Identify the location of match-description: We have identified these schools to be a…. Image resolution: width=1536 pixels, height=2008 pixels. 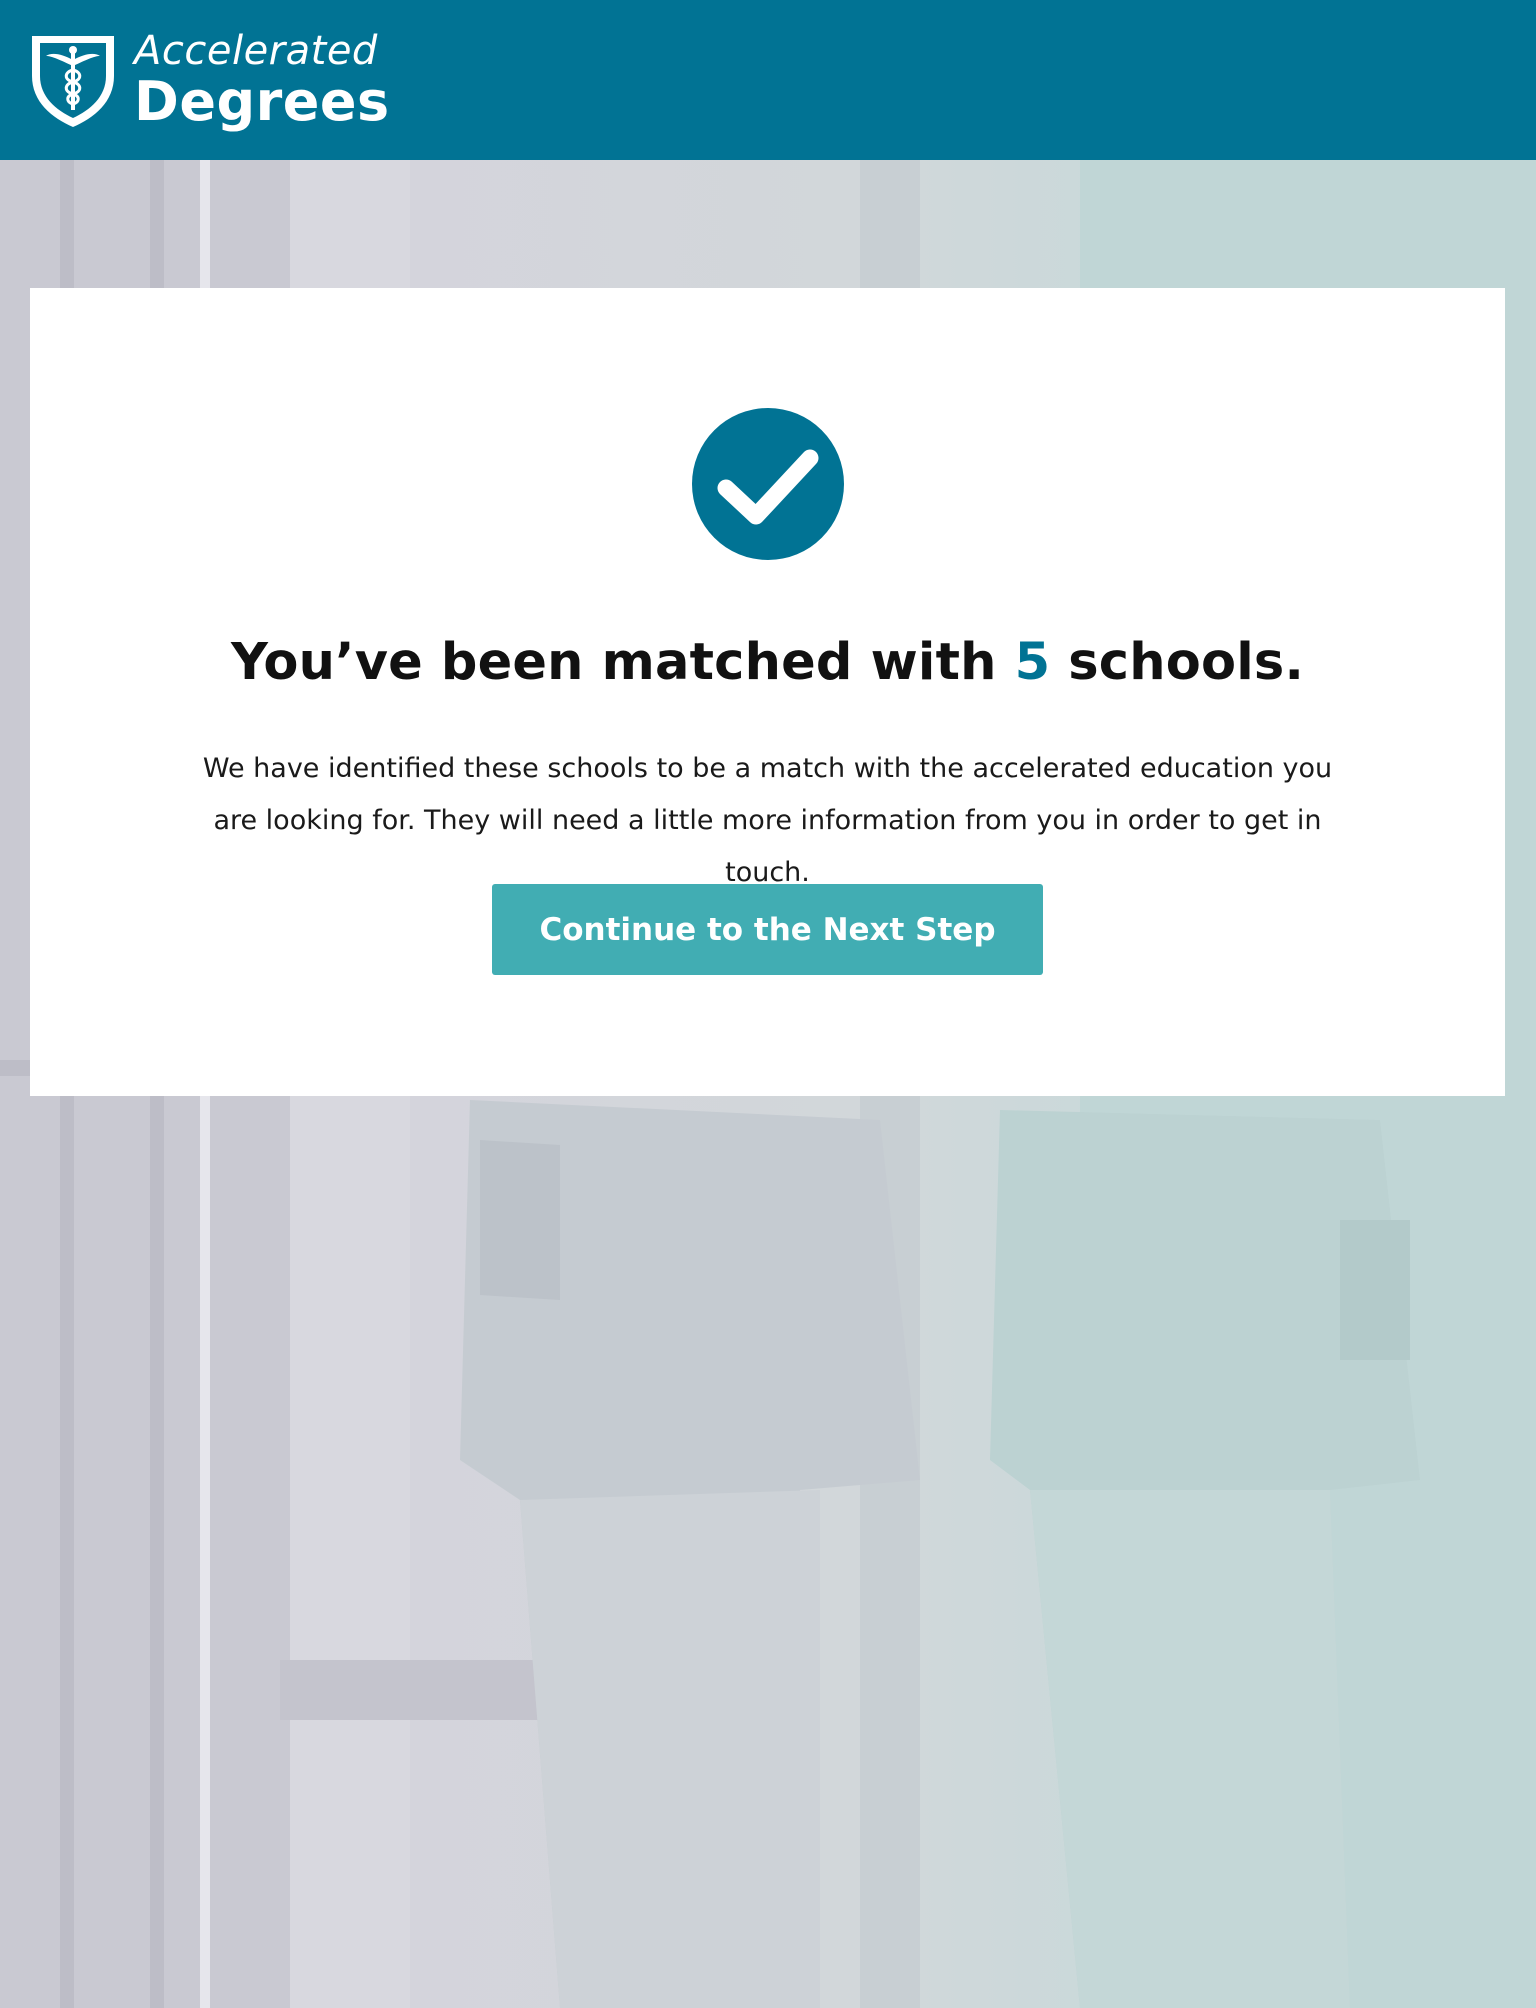
(767, 820).